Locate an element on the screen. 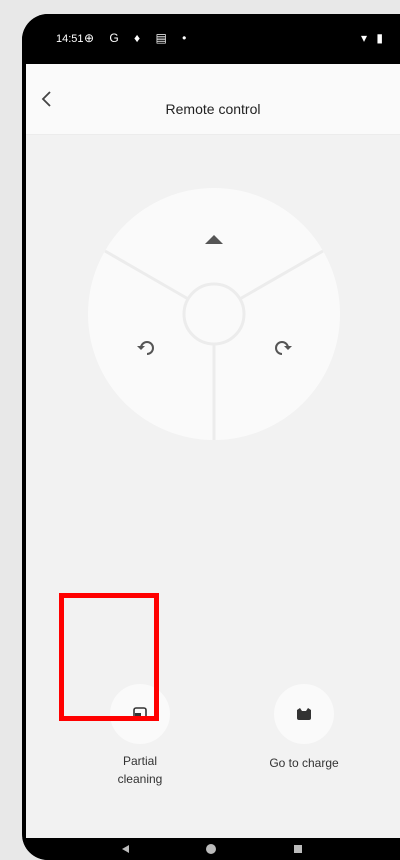  status-time: 14:51 is located at coordinates (70, 39).